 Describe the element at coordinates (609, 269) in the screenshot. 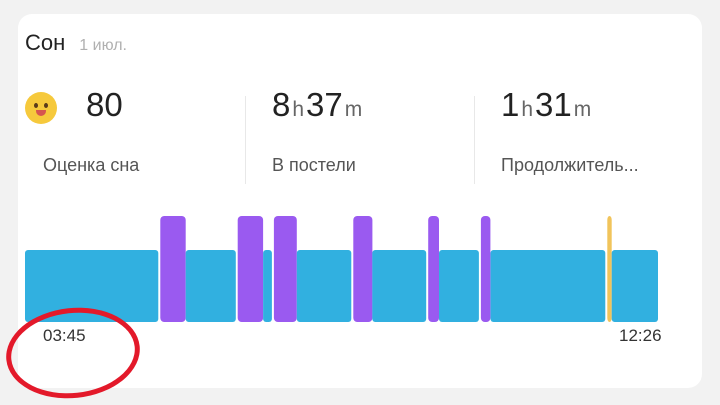

I see `sleep-stage-awake-bar` at that location.